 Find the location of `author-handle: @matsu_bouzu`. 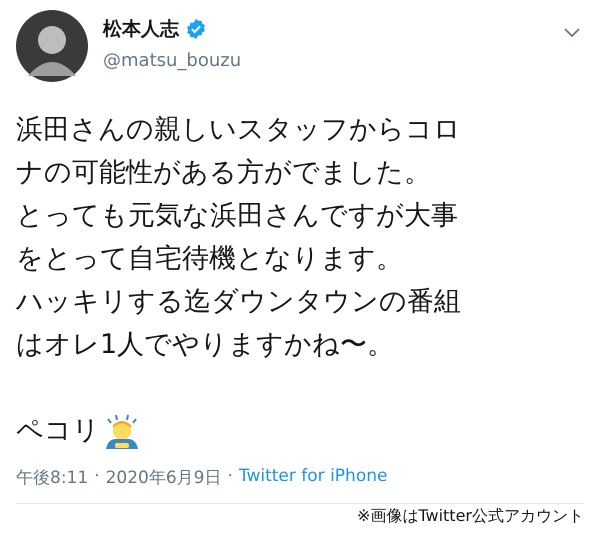

author-handle: @matsu_bouzu is located at coordinates (172, 60).